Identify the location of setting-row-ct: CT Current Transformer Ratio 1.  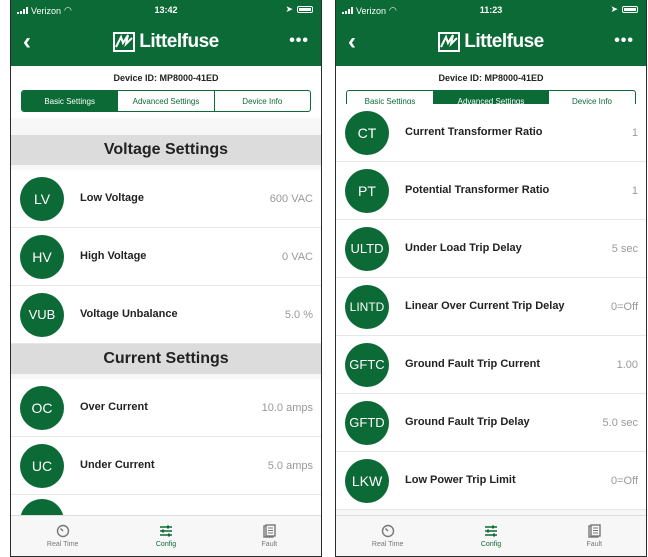
(491, 133).